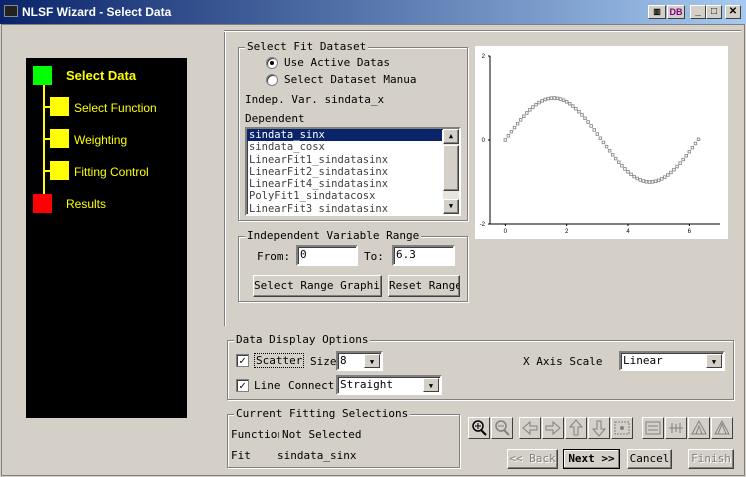 The height and width of the screenshot is (477, 746). What do you see at coordinates (711, 459) in the screenshot?
I see `finish-button: Finish` at bounding box center [711, 459].